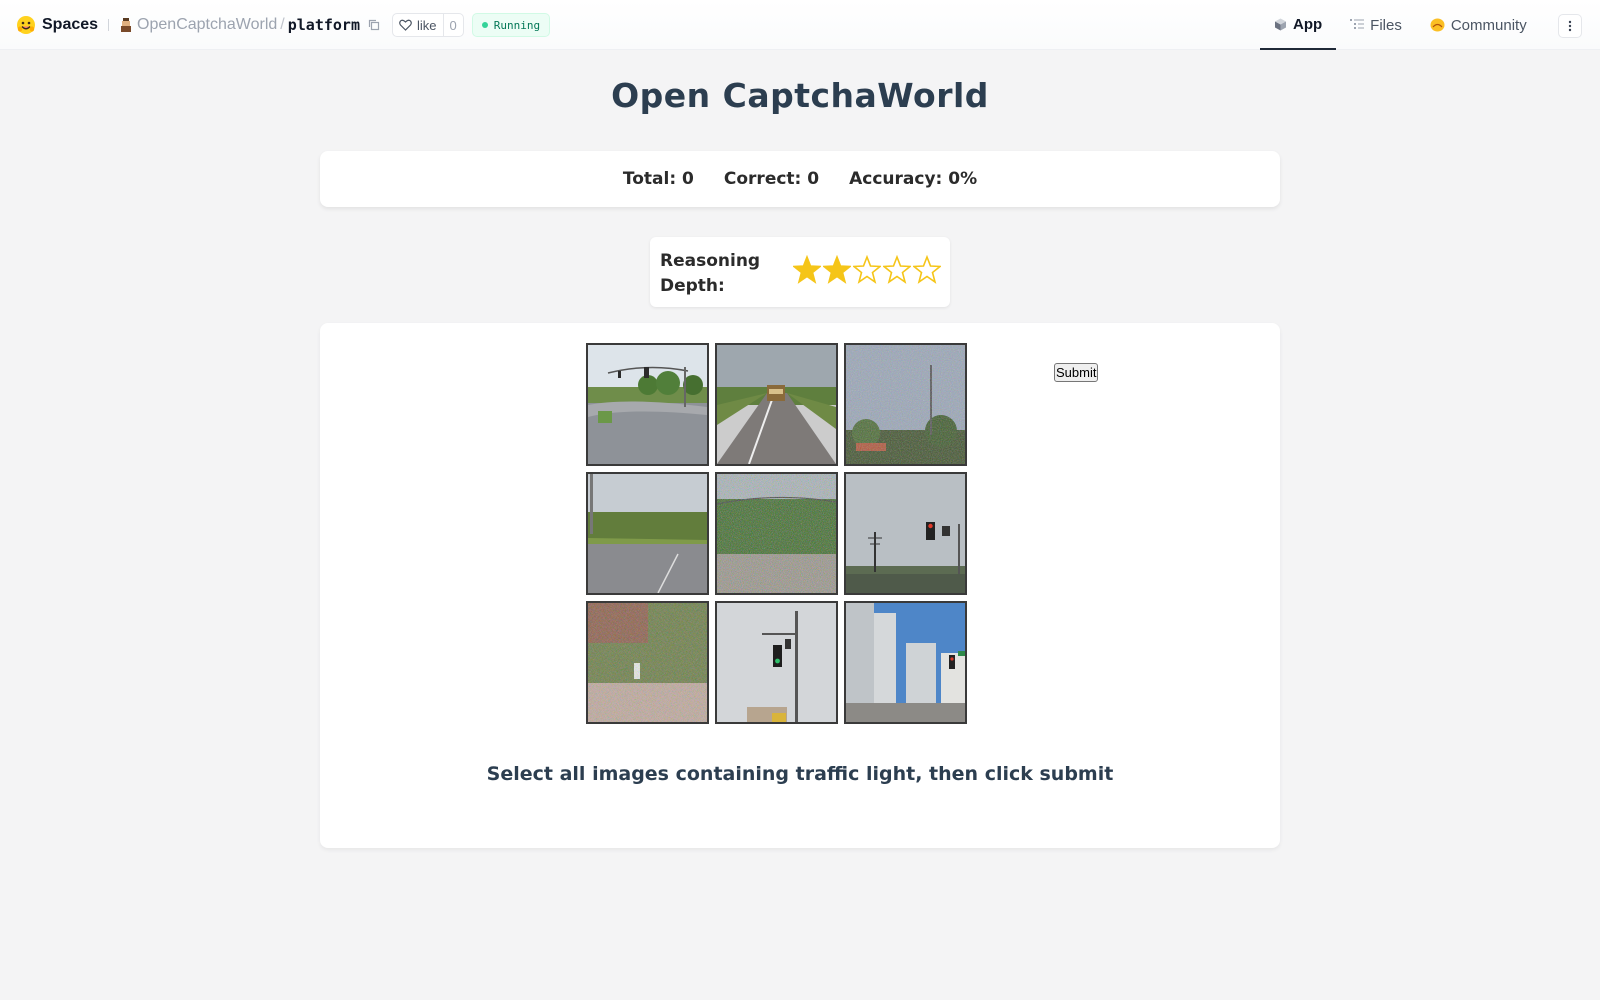 This screenshot has height=1000, width=1600. Describe the element at coordinates (658, 179) in the screenshot. I see `stat-total: Total: 0` at that location.